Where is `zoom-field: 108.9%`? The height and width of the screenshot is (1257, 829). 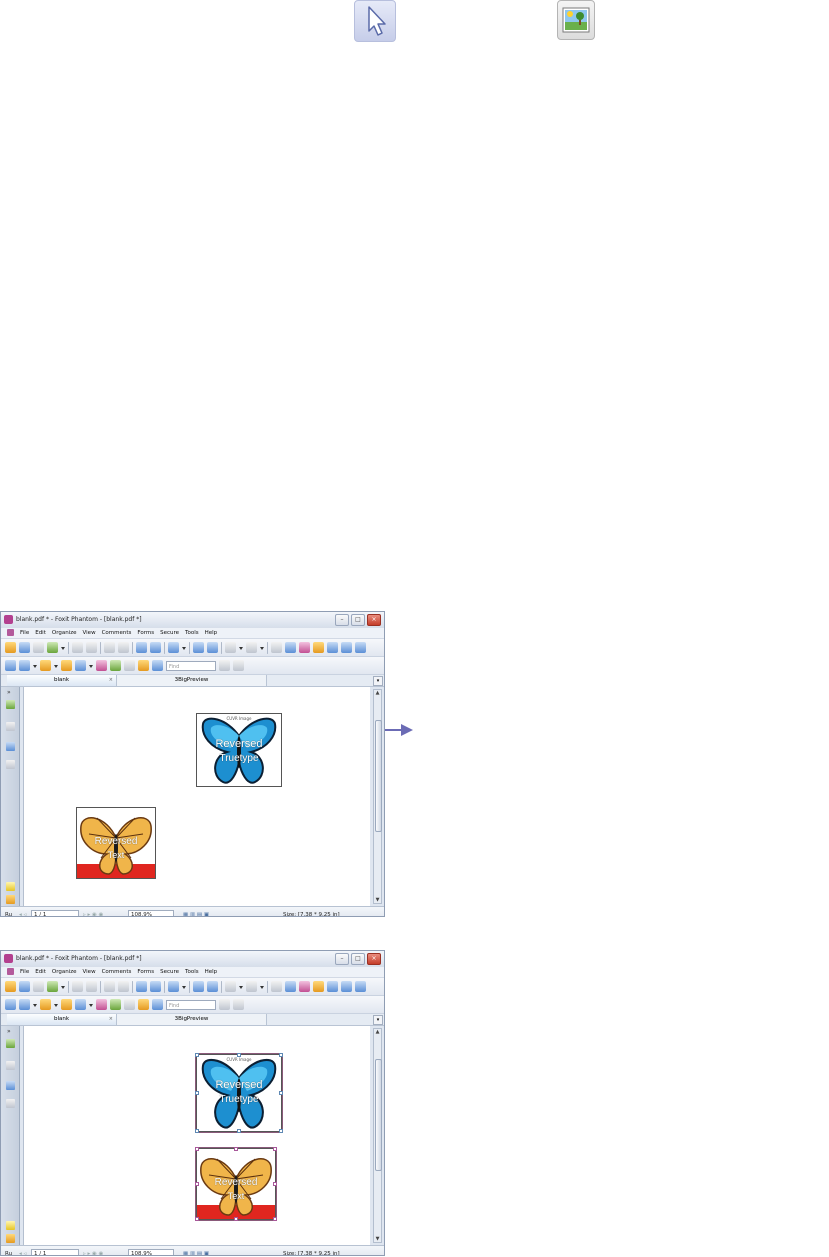 zoom-field: 108.9% is located at coordinates (151, 913).